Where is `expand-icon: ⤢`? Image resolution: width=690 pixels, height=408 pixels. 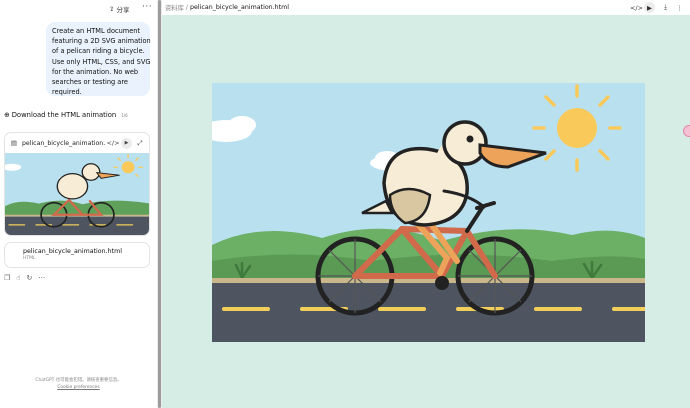 expand-icon: ⤢ is located at coordinates (140, 143).